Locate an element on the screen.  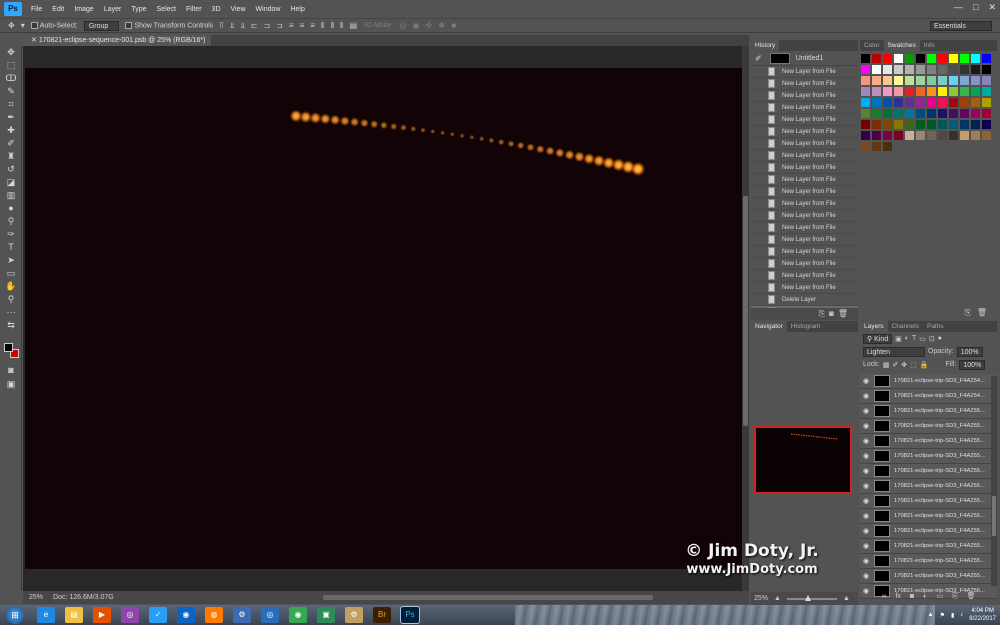
pen-tool-icon: ✑ is located at coordinates (11, 234).